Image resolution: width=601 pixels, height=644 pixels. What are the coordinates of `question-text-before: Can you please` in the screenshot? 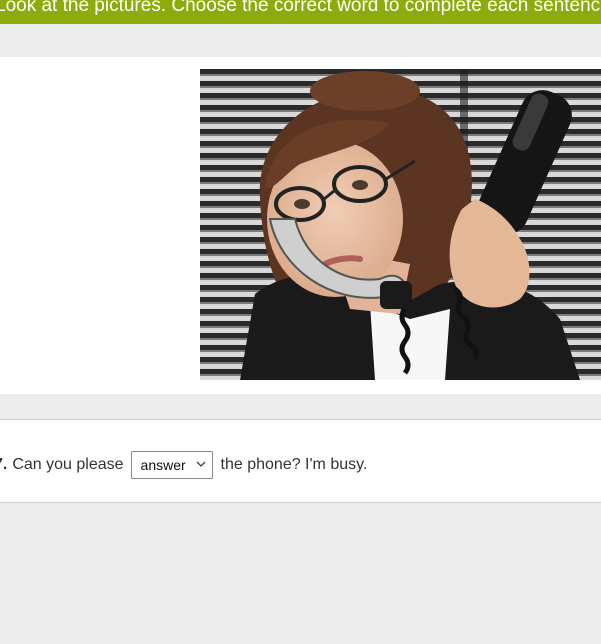 It's located at (68, 464).